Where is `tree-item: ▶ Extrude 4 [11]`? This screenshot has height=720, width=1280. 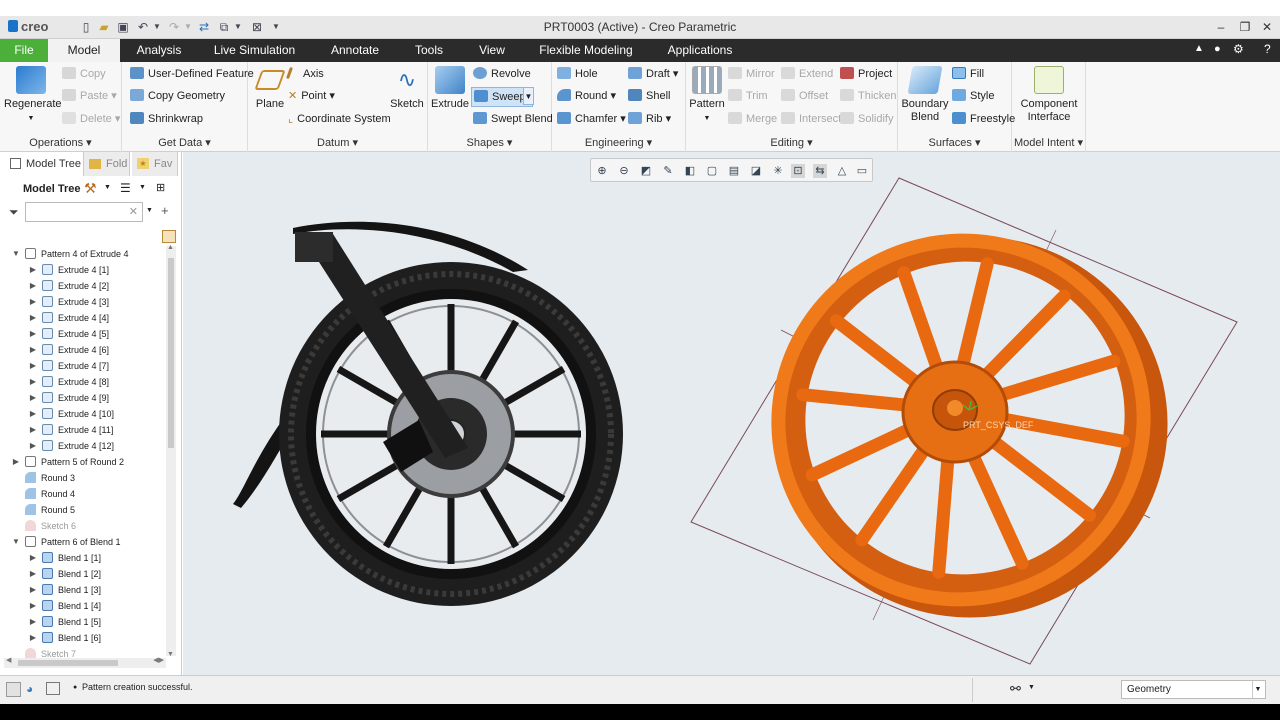 tree-item: ▶ Extrude 4 [11] is located at coordinates (83, 430).